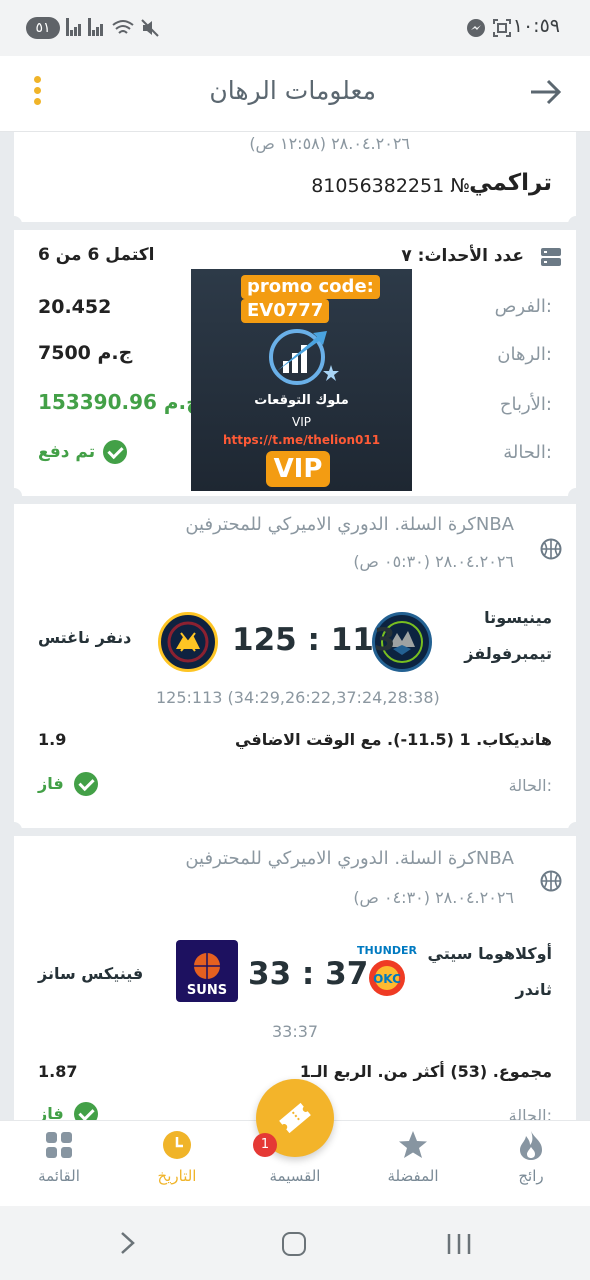  I want to click on suns-logo-icon: SUNS, so click(207, 971).